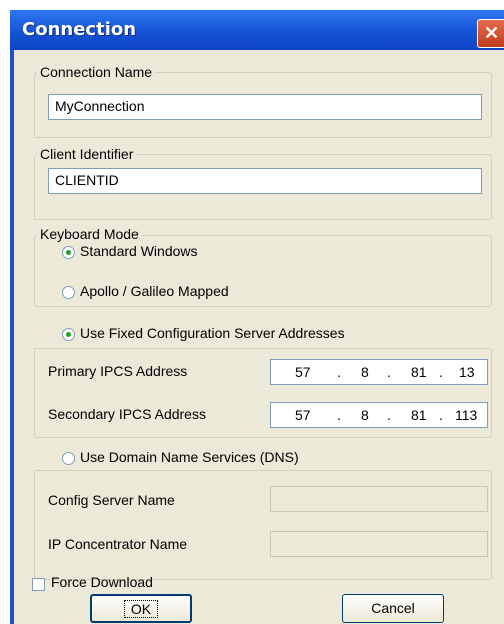 This screenshot has height=624, width=504. Describe the element at coordinates (466, 415) in the screenshot. I see `ip-octet: 113` at that location.